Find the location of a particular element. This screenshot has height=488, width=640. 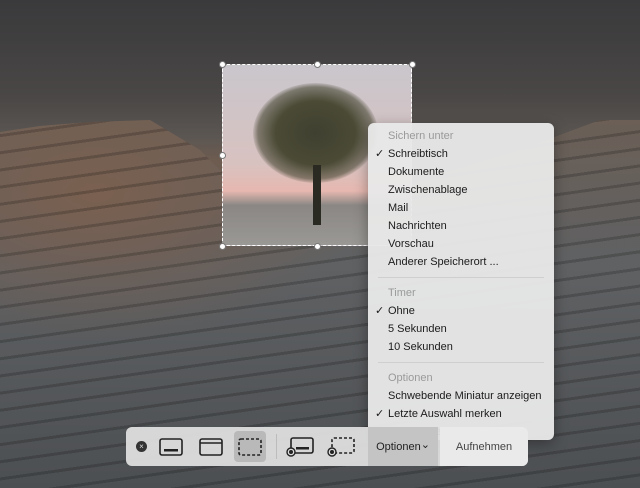

window-icon is located at coordinates (211, 446).